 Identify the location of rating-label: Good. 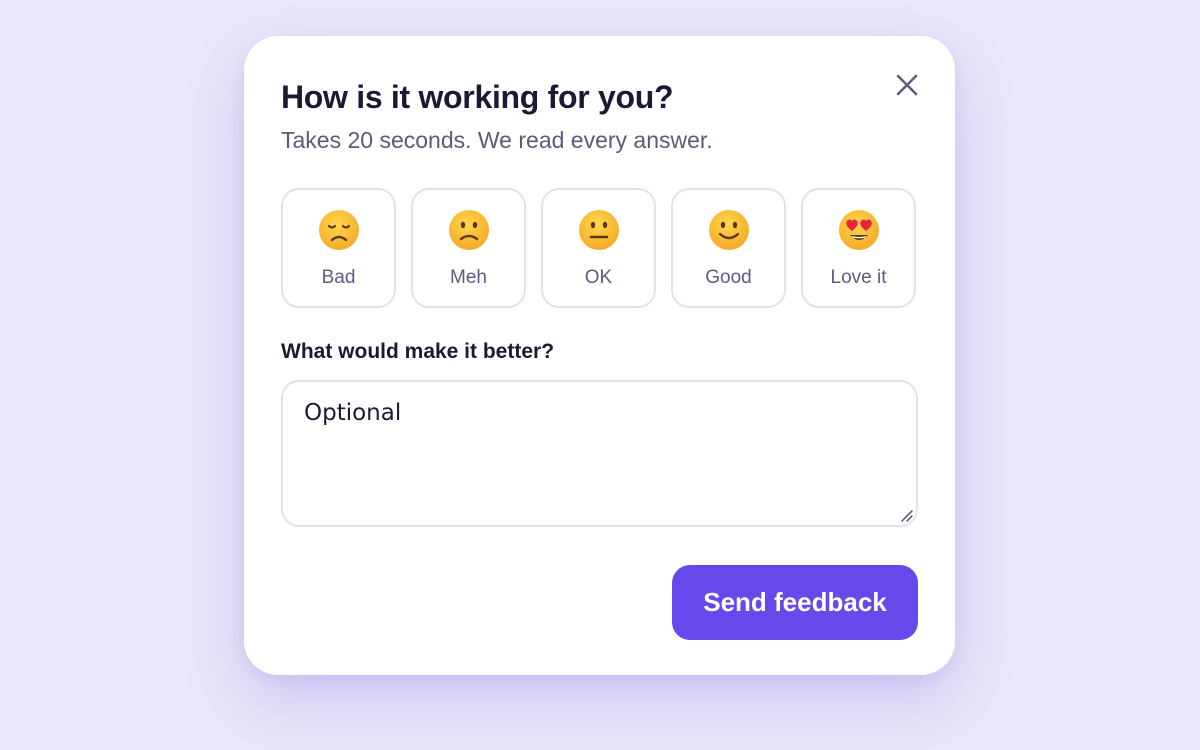
(728, 277).